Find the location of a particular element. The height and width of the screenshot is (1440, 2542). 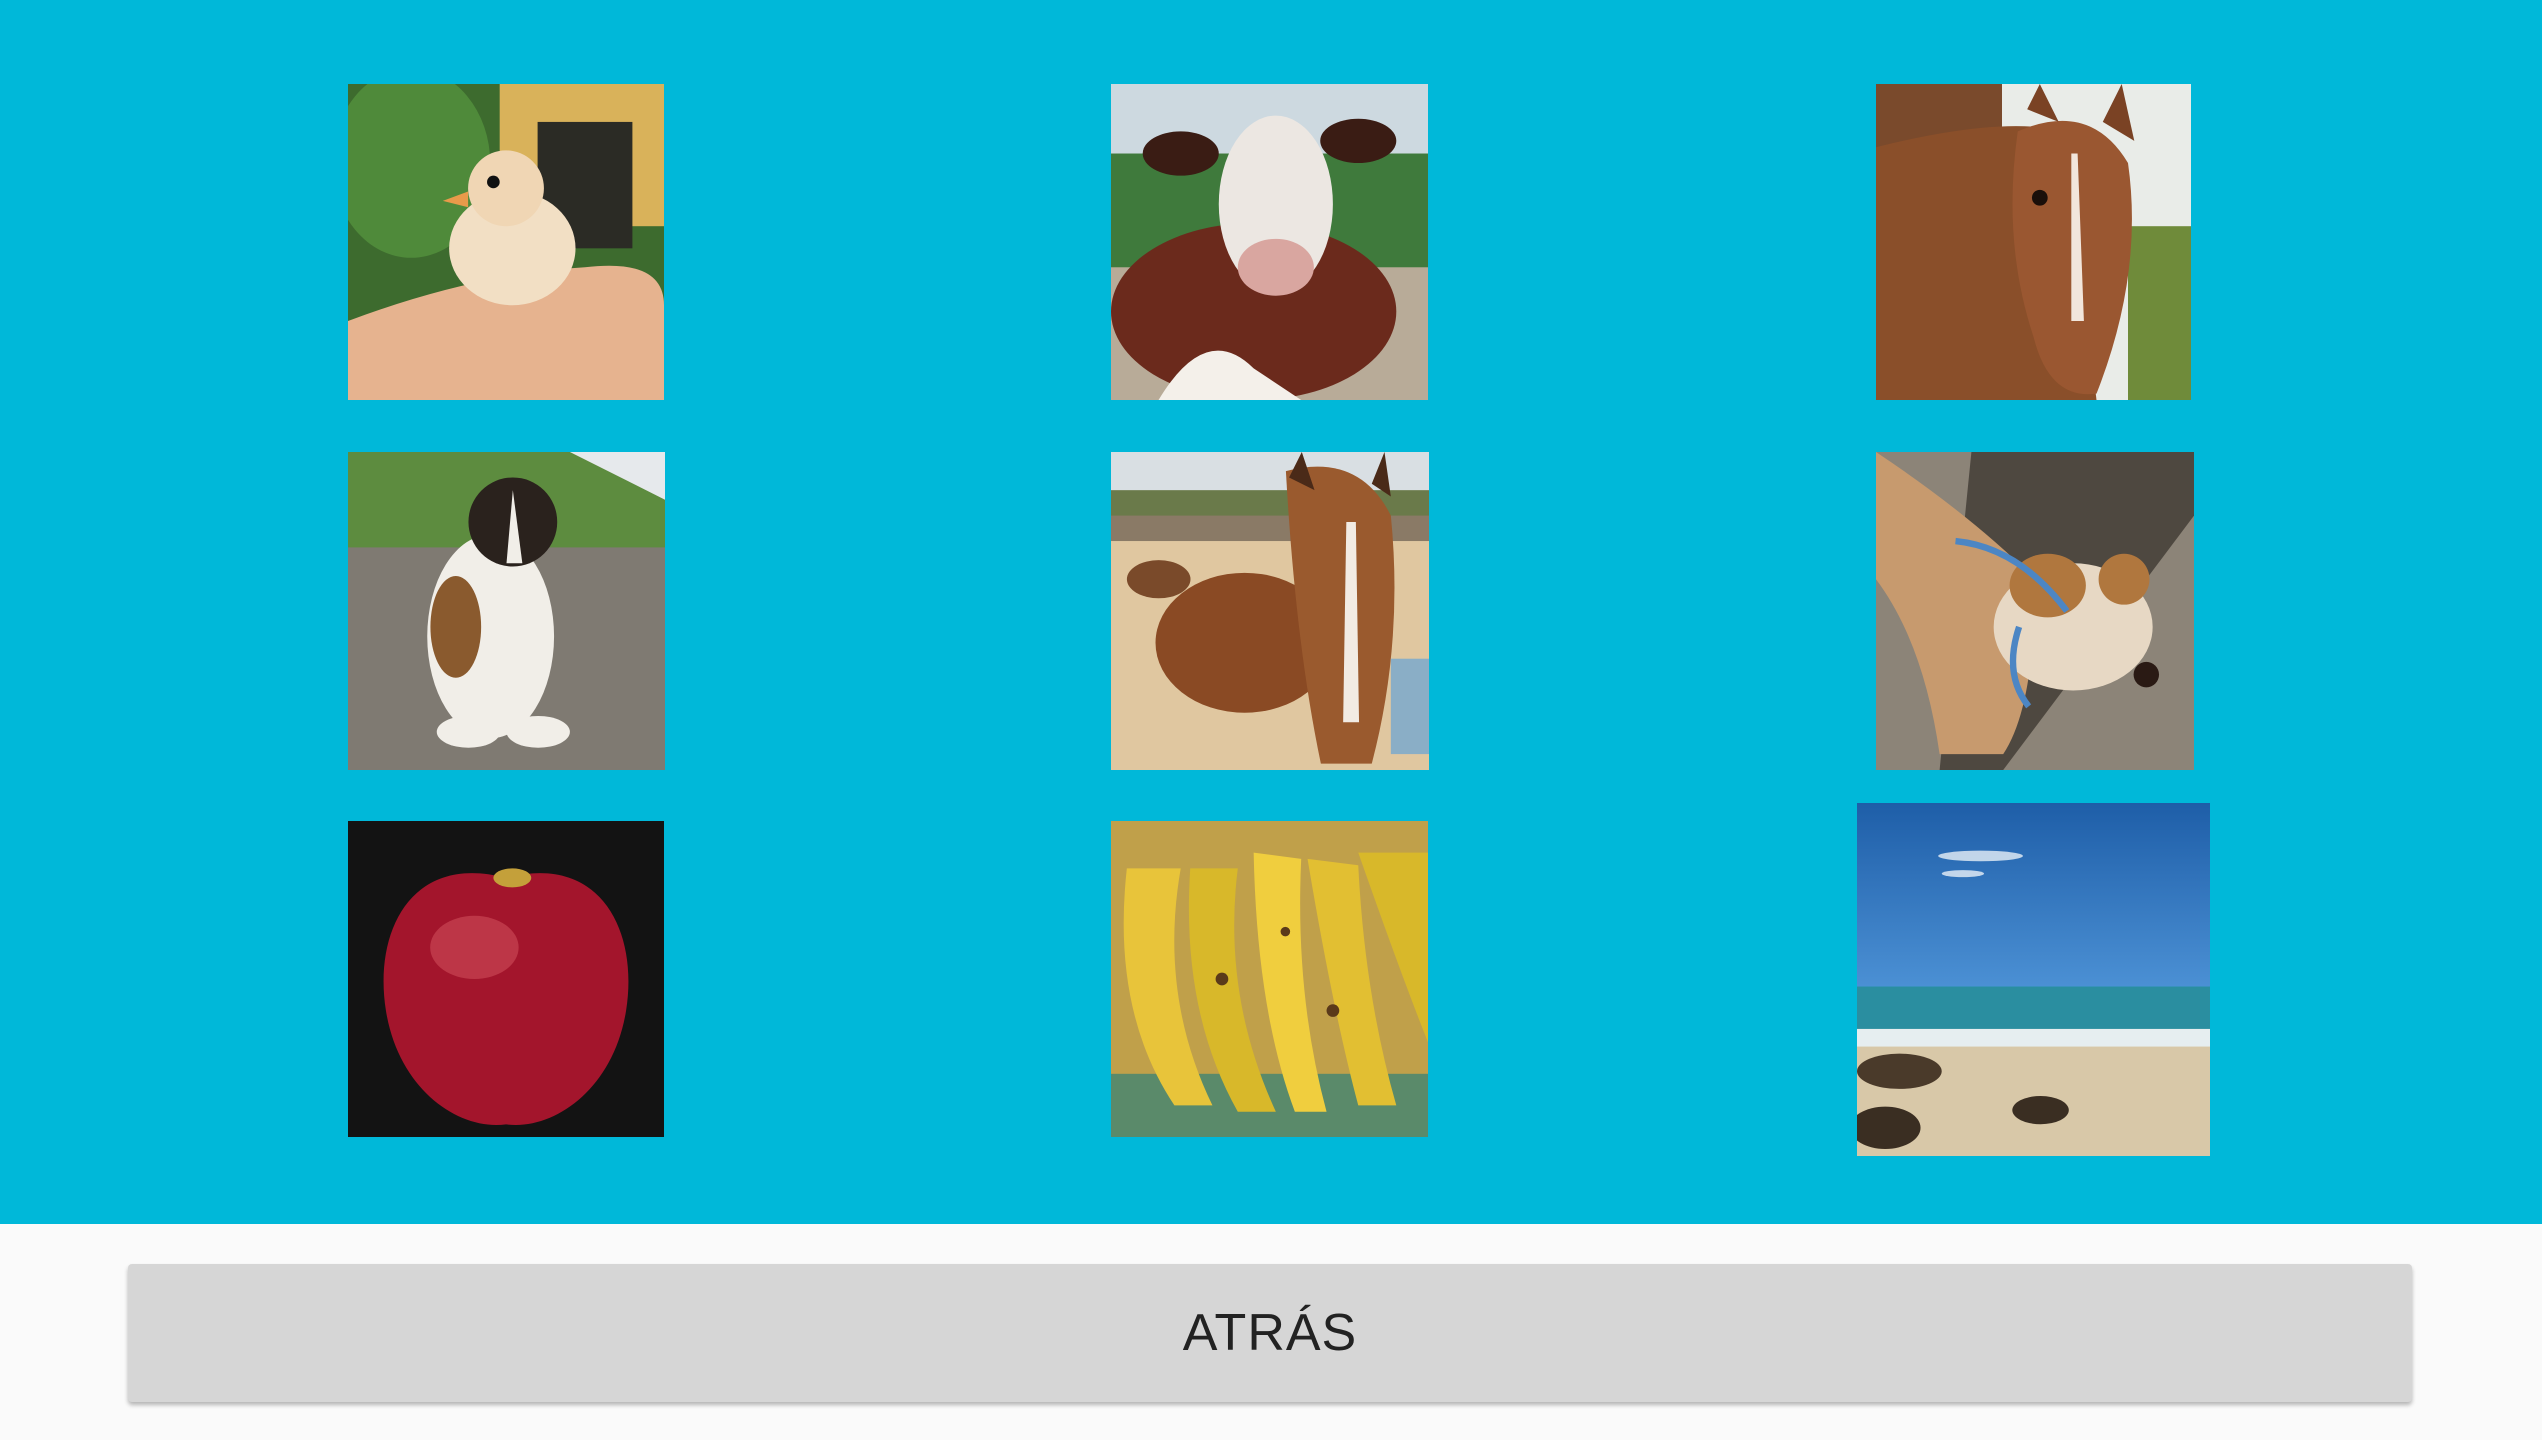

image-tile-apple is located at coordinates (506, 979).